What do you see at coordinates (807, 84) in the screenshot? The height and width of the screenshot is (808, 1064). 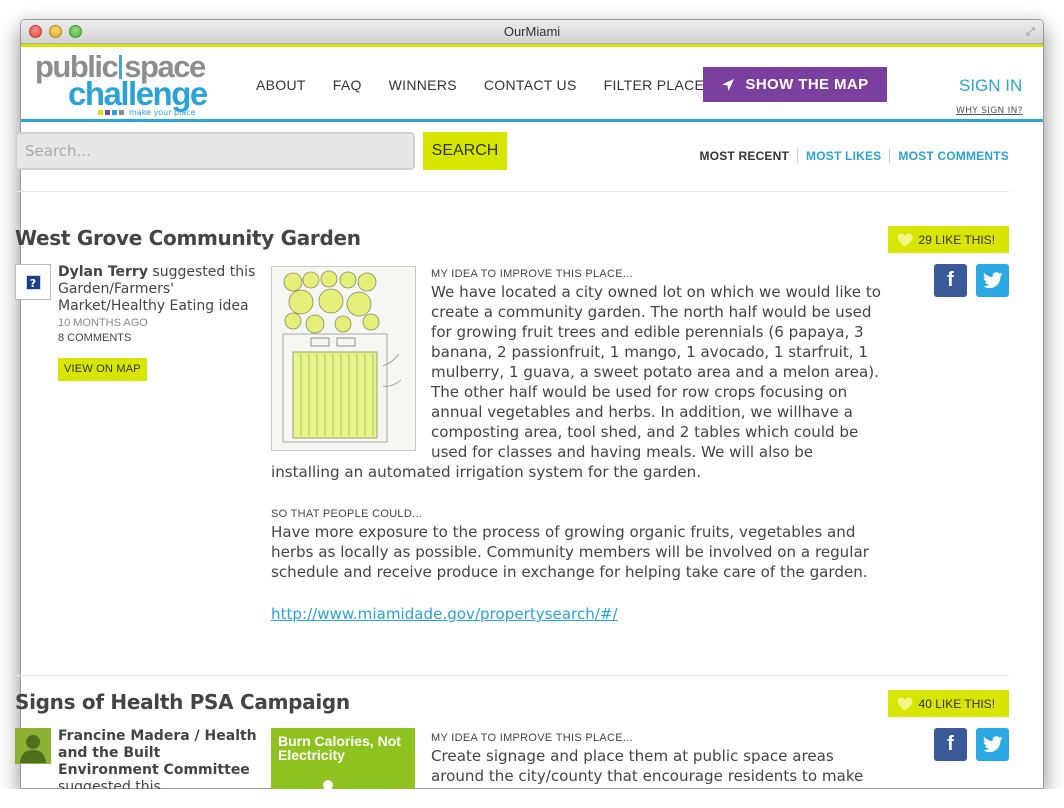 I see `show-map-label: SHOW THE MAP` at bounding box center [807, 84].